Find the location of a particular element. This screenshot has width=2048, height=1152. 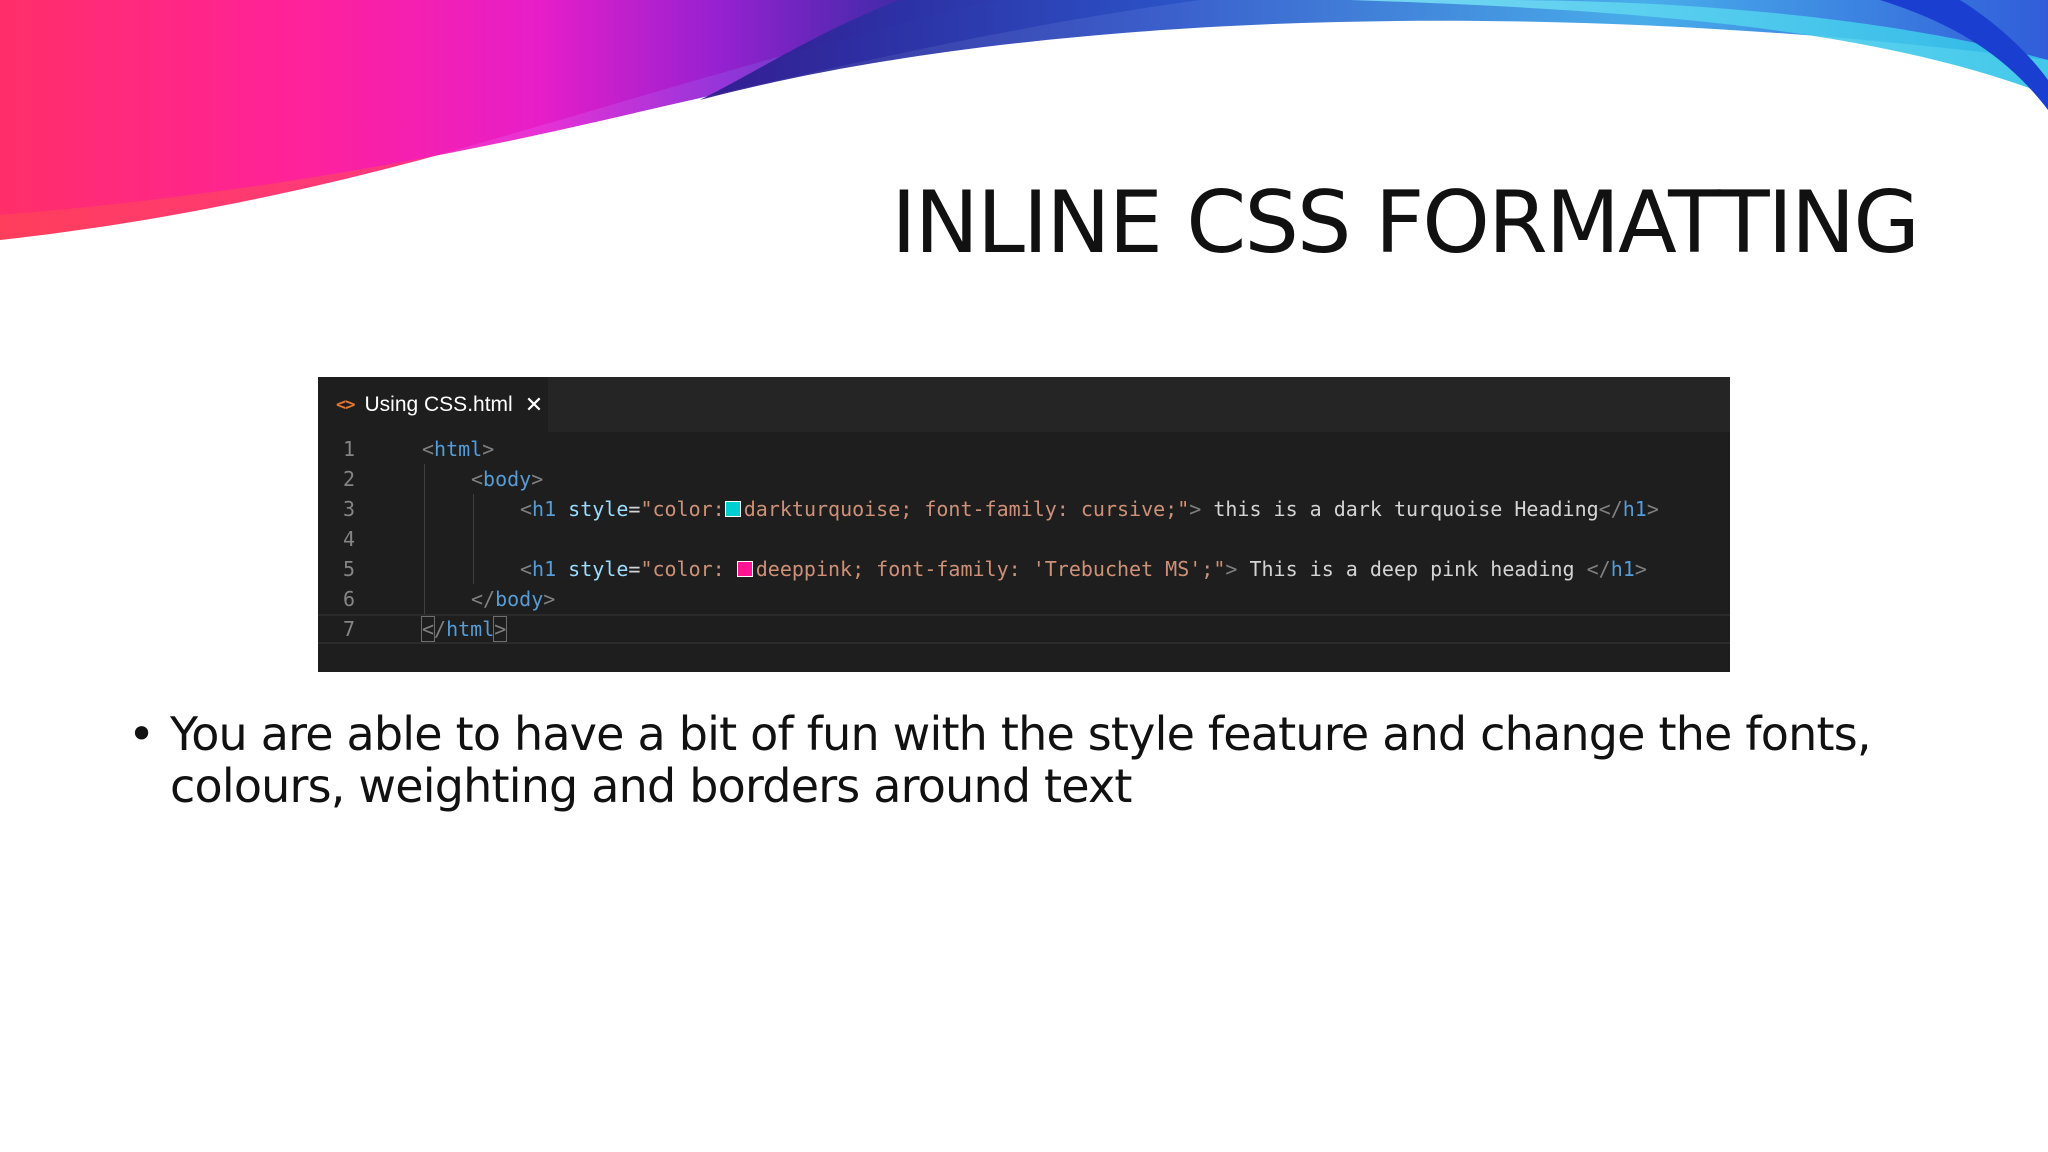

code-line: 1 <html> is located at coordinates (1024, 449).